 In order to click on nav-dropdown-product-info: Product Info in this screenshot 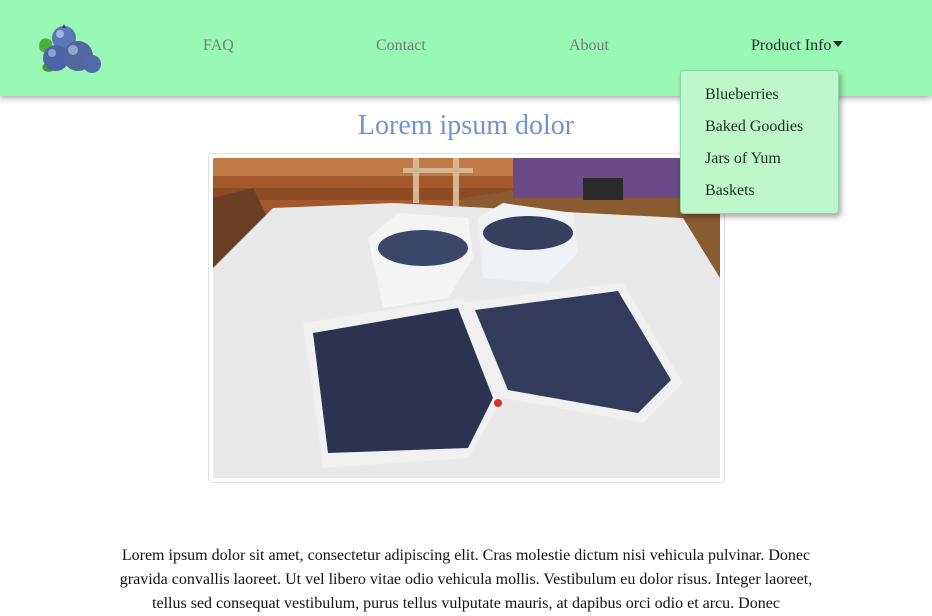, I will do `click(797, 46)`.